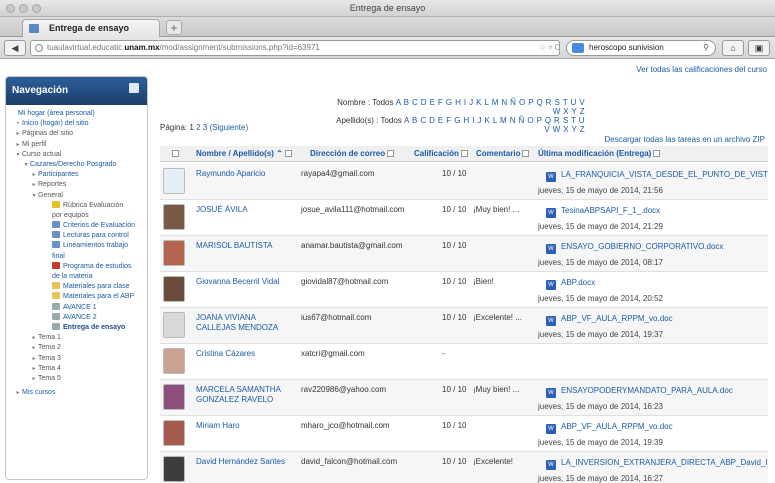  What do you see at coordinates (246, 426) in the screenshot?
I see `student-name-link: Miriam Haro` at bounding box center [246, 426].